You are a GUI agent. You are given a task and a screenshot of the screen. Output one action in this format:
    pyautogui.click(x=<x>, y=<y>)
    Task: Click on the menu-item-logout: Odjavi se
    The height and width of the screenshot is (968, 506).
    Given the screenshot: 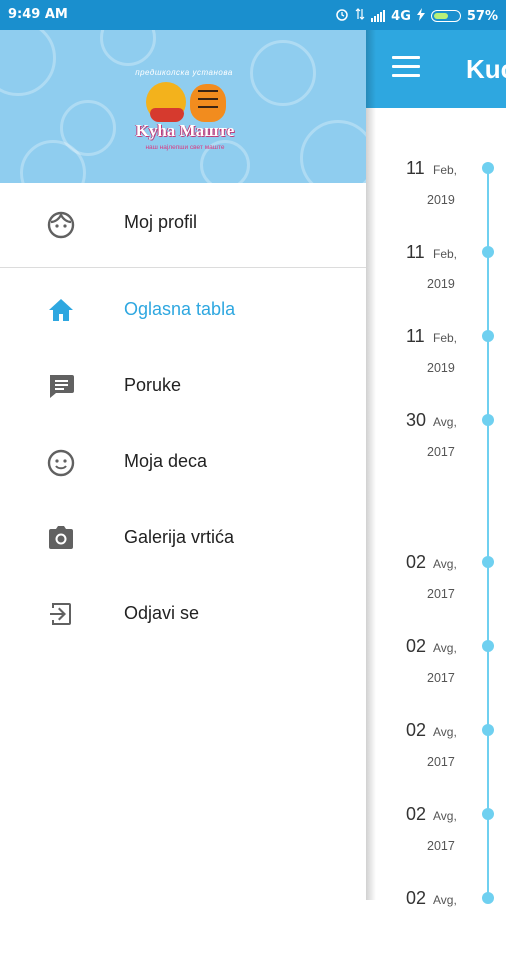 What is the action you would take?
    pyautogui.click(x=183, y=614)
    